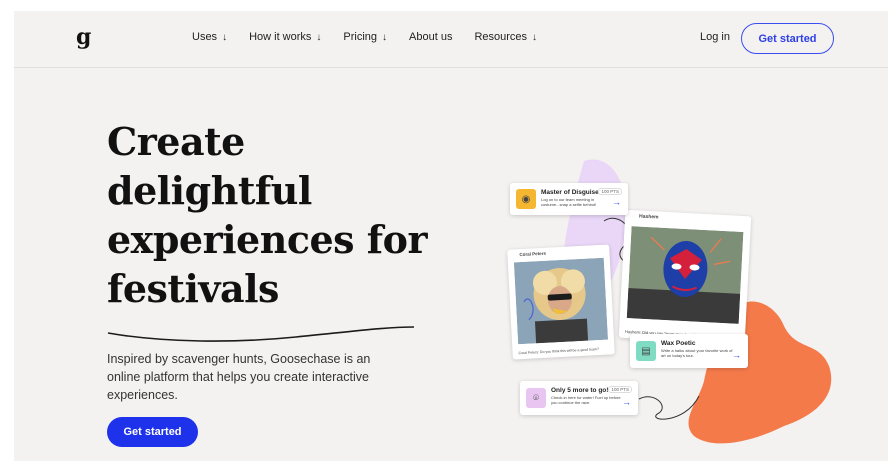 The image size is (888, 461). I want to click on mission-title: Master of Disguise, so click(570, 192).